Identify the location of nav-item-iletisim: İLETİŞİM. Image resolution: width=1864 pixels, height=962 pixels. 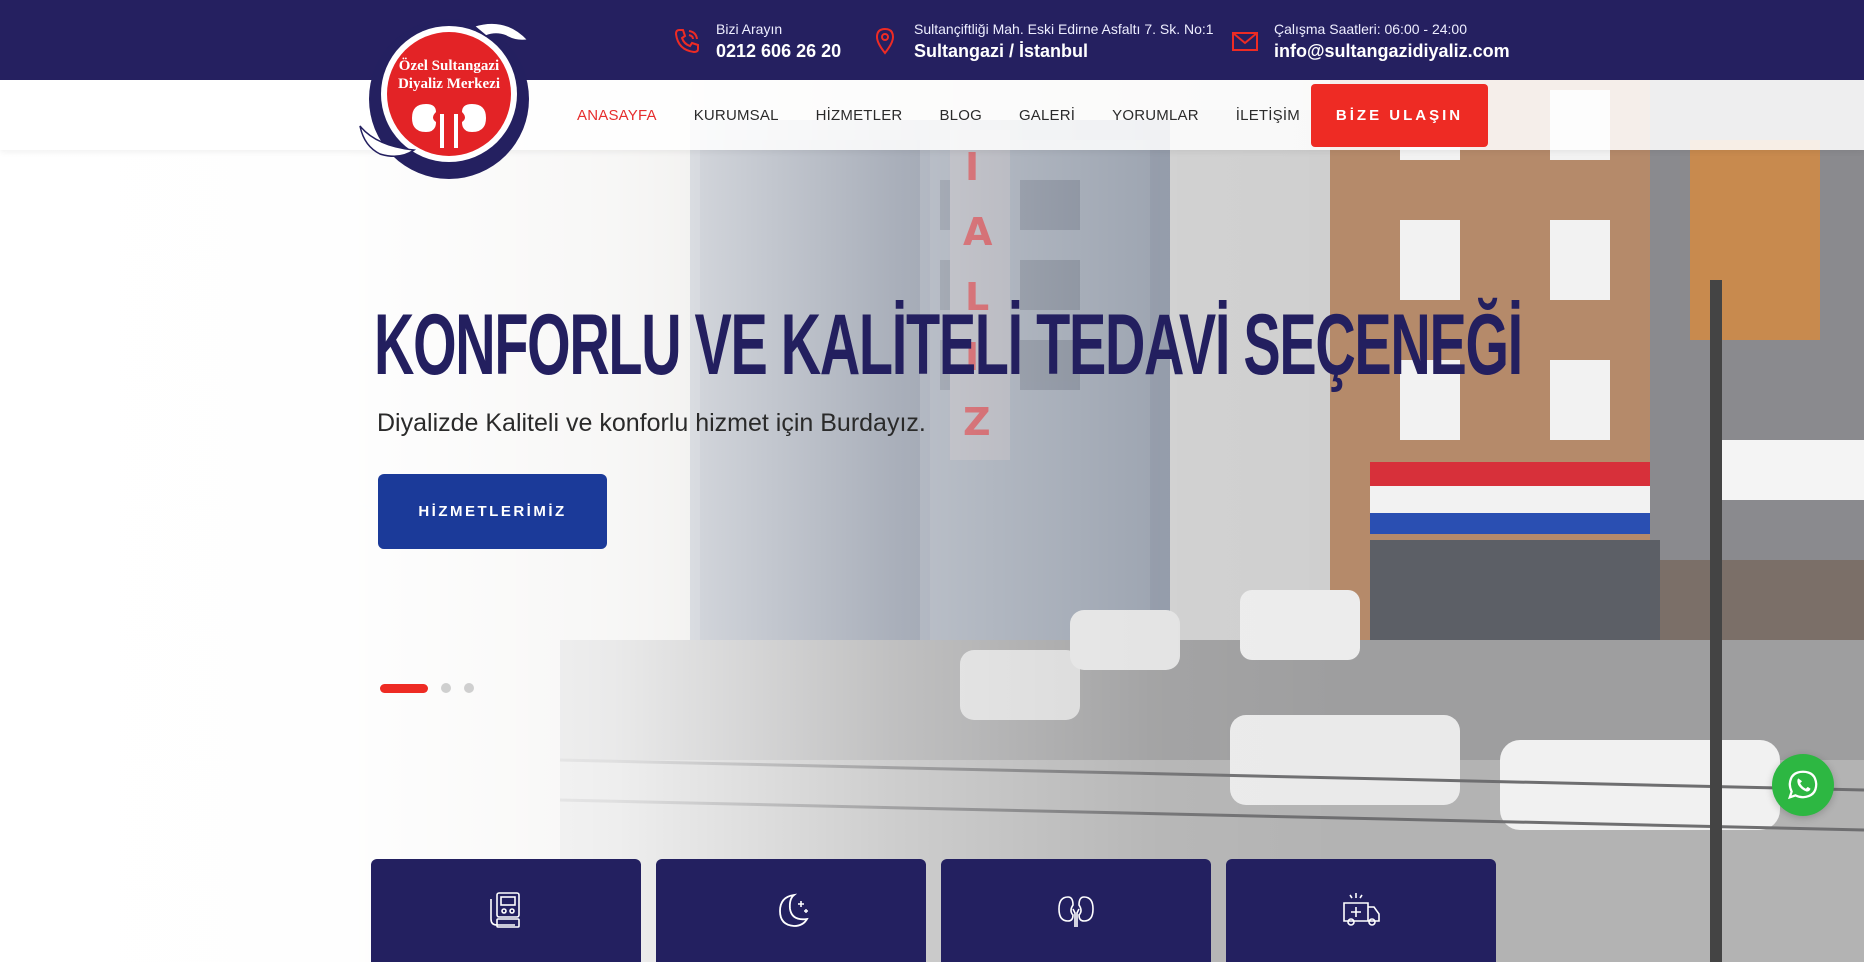
(1268, 115).